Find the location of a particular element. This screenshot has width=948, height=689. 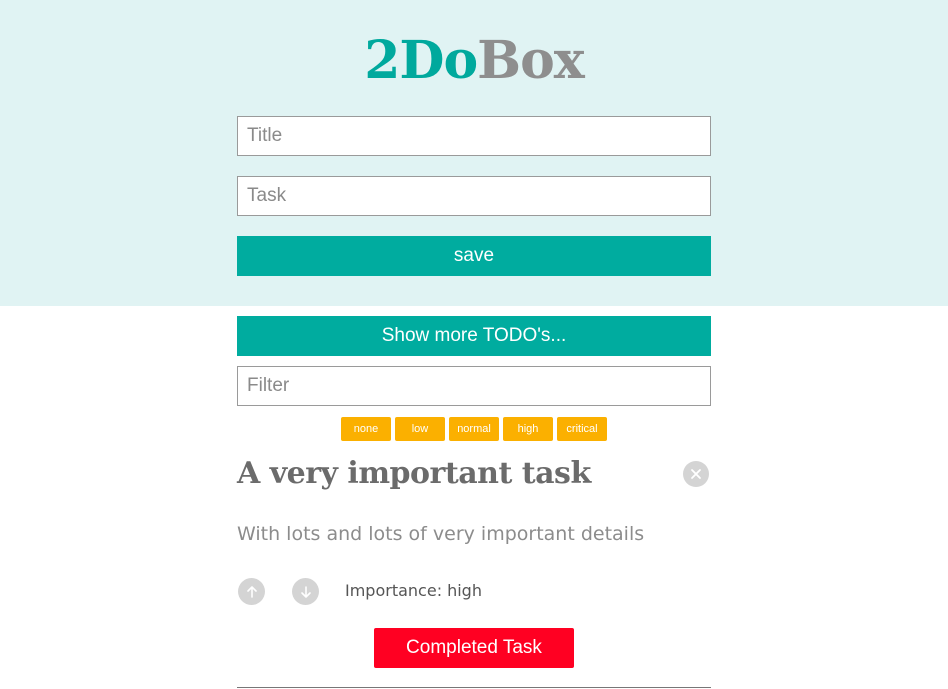

importance-filter-group: none low normal high critical is located at coordinates (474, 429).